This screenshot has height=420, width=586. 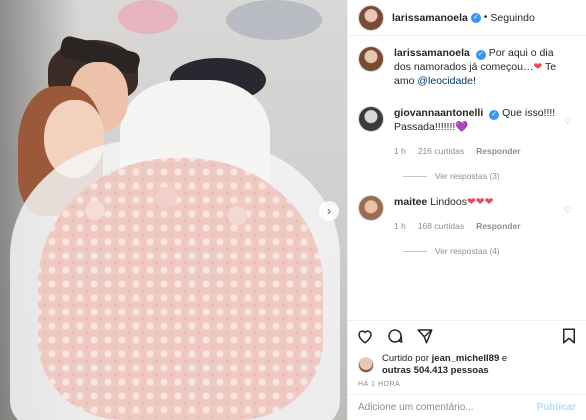 I want to click on next-photo-button: ›, so click(x=329, y=211).